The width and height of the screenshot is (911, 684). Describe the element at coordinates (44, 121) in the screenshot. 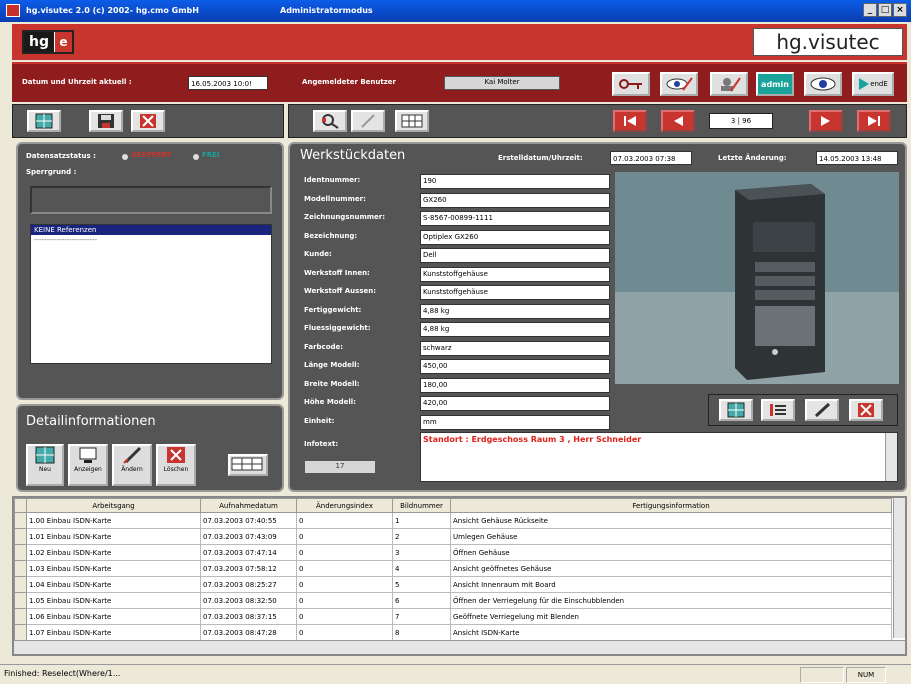

I see `grid-add-icon` at that location.